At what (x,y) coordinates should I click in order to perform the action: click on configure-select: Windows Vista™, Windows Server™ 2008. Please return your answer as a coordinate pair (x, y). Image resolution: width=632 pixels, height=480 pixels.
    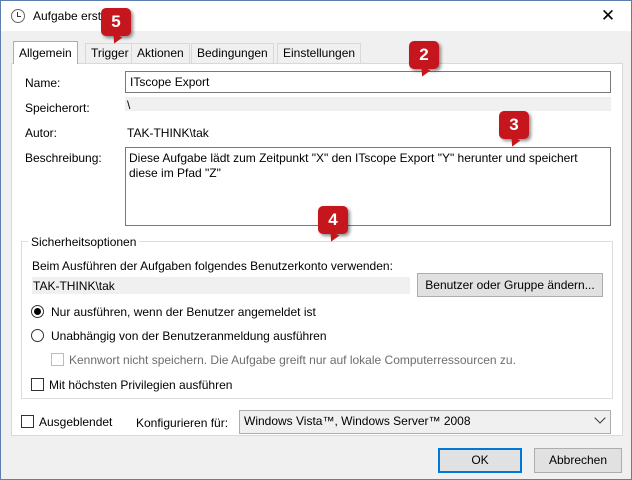
    Looking at the image, I should click on (425, 422).